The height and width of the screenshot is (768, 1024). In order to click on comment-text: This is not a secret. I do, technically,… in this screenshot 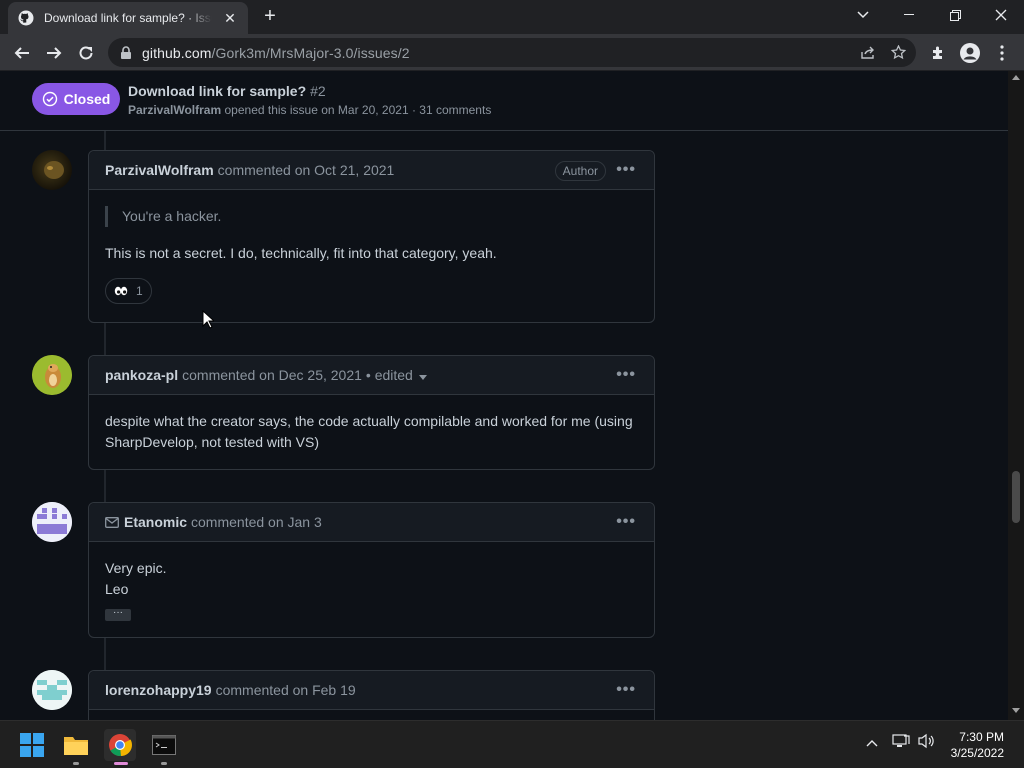, I will do `click(301, 253)`.